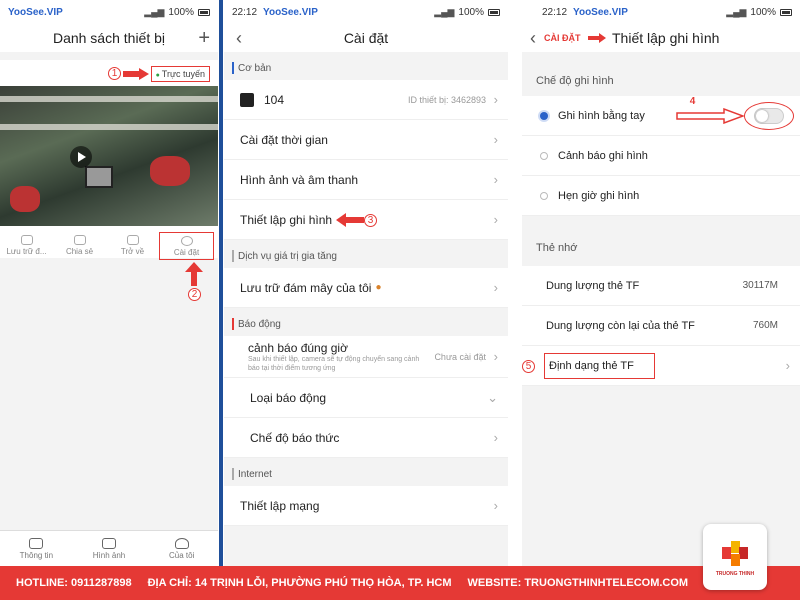 The image size is (800, 600). What do you see at coordinates (366, 220) in the screenshot?
I see `recording-settings-row: Thiết lập ghi hình 3 ›` at bounding box center [366, 220].